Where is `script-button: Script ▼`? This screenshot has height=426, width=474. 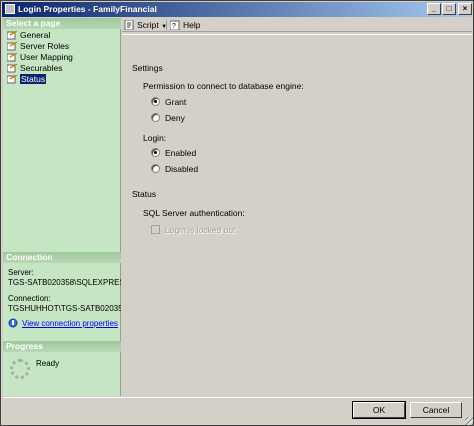 script-button: Script ▼ is located at coordinates (145, 25).